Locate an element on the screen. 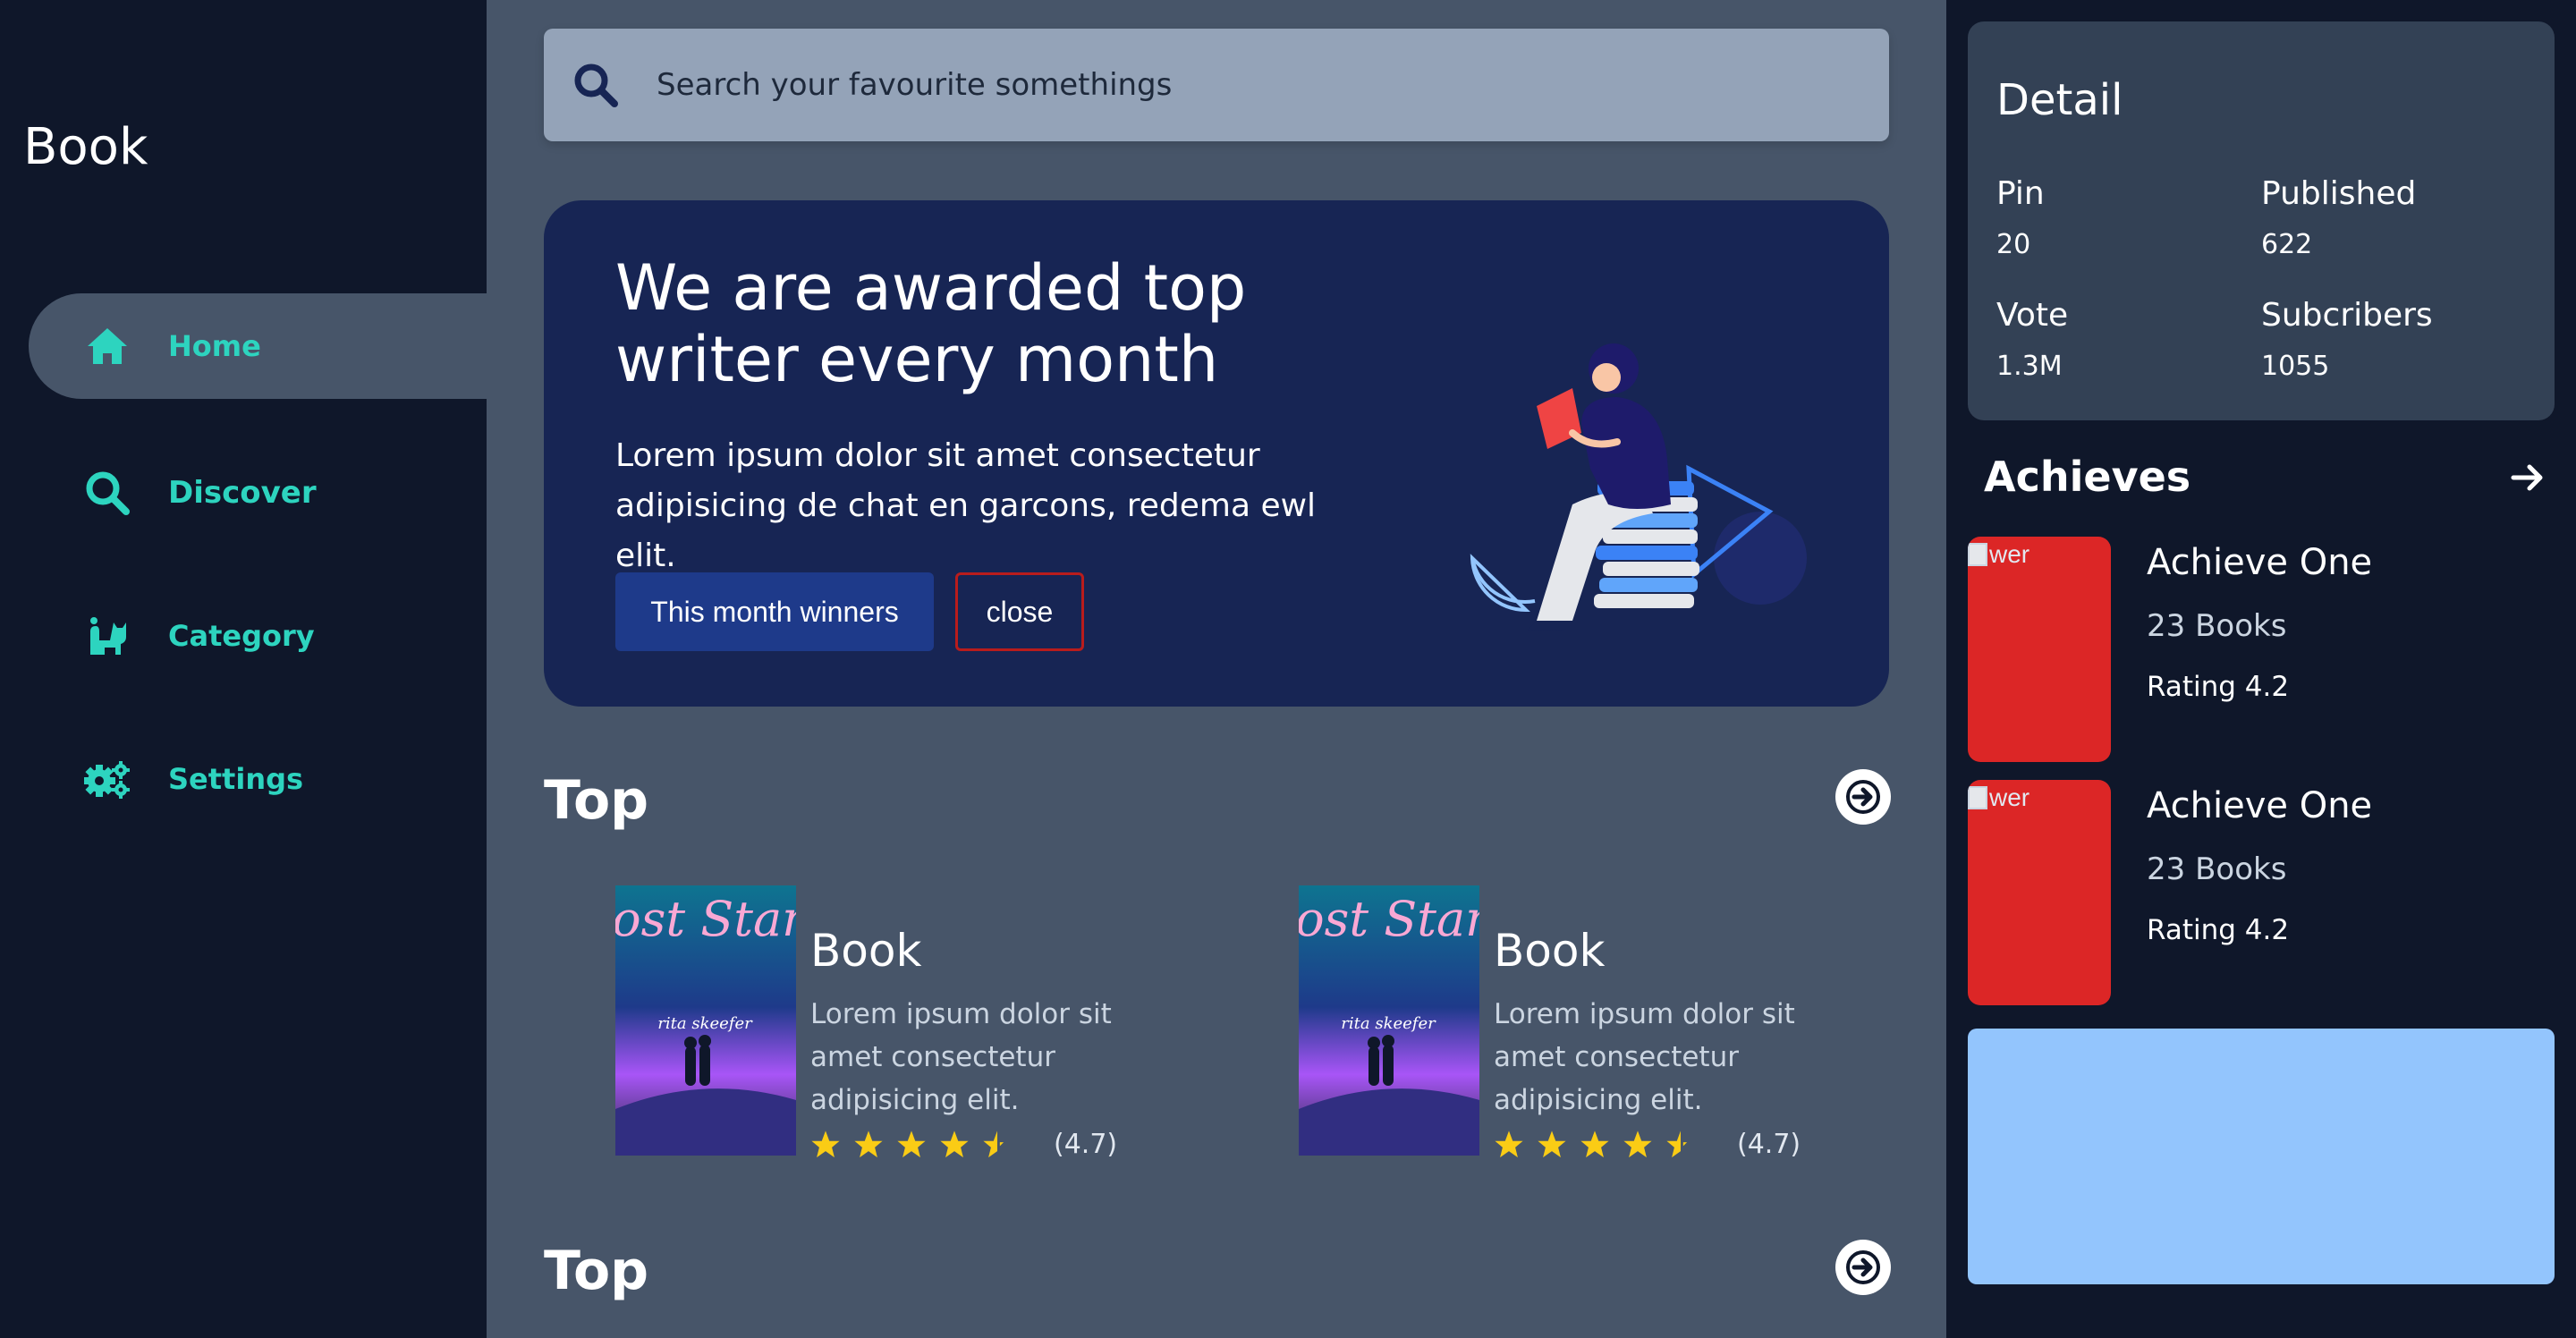 The image size is (2576, 1338). banner-title: We are awarded top writer every month is located at coordinates (931, 323).